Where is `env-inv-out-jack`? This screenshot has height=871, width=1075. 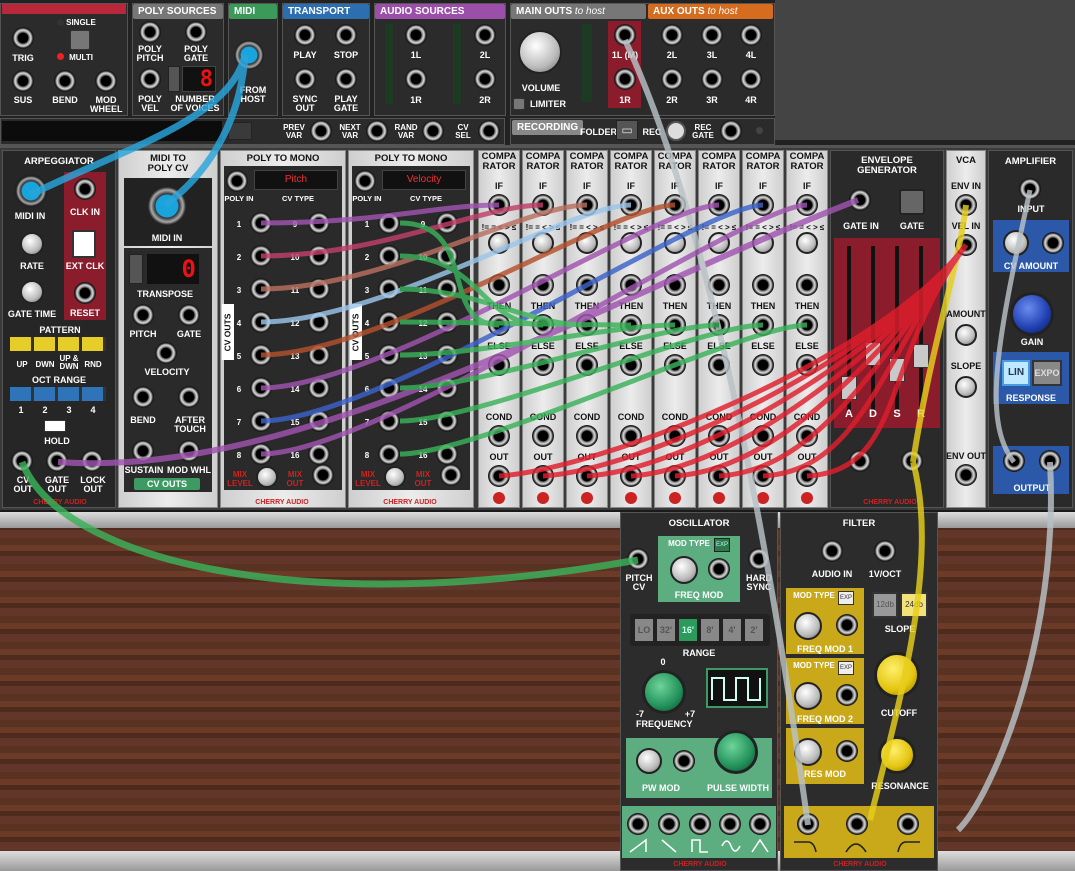
env-inv-out-jack is located at coordinates (860, 461).